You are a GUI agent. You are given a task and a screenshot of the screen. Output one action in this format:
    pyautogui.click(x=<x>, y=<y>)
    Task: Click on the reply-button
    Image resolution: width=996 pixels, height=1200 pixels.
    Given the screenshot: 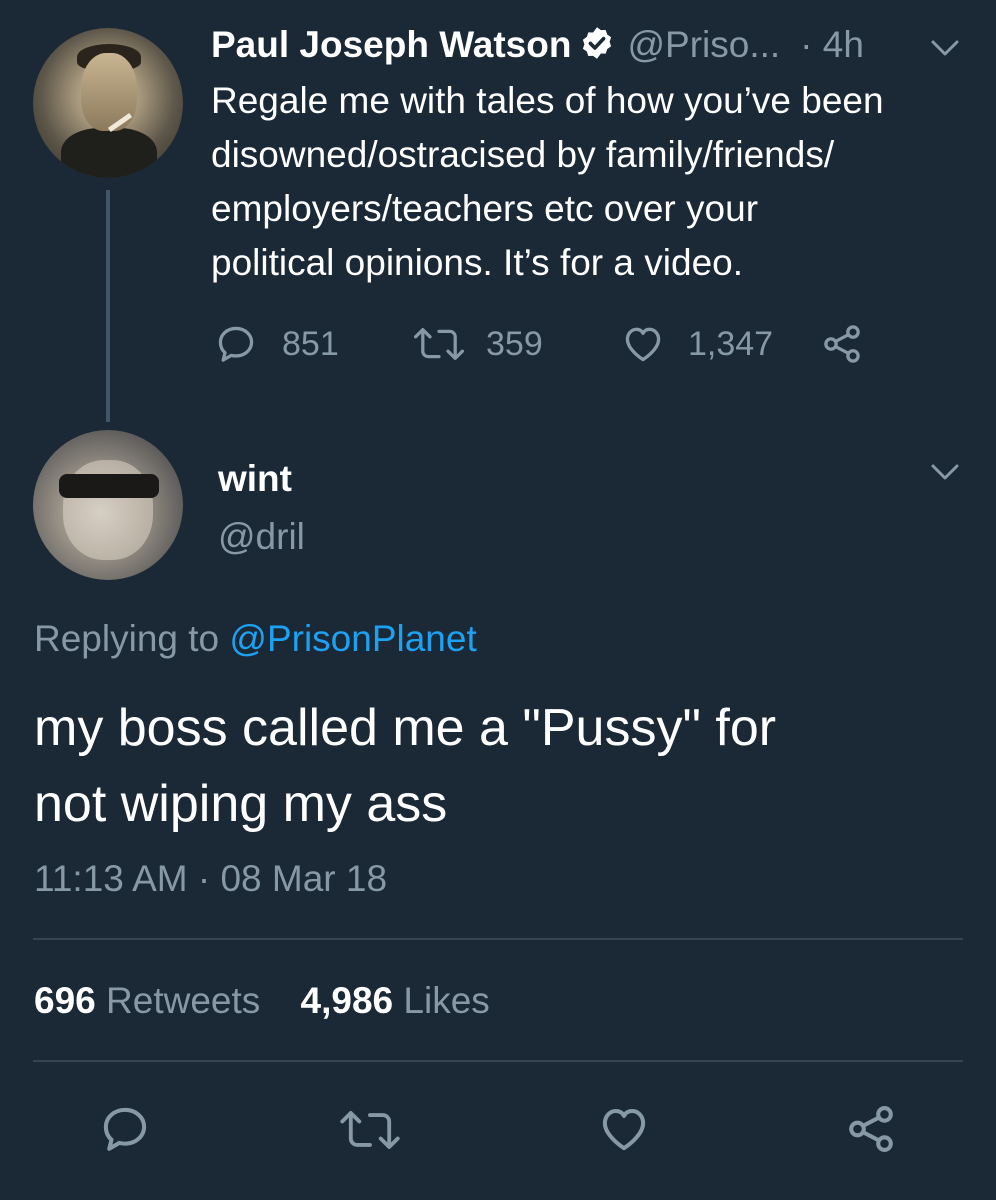 What is the action you would take?
    pyautogui.click(x=125, y=1131)
    